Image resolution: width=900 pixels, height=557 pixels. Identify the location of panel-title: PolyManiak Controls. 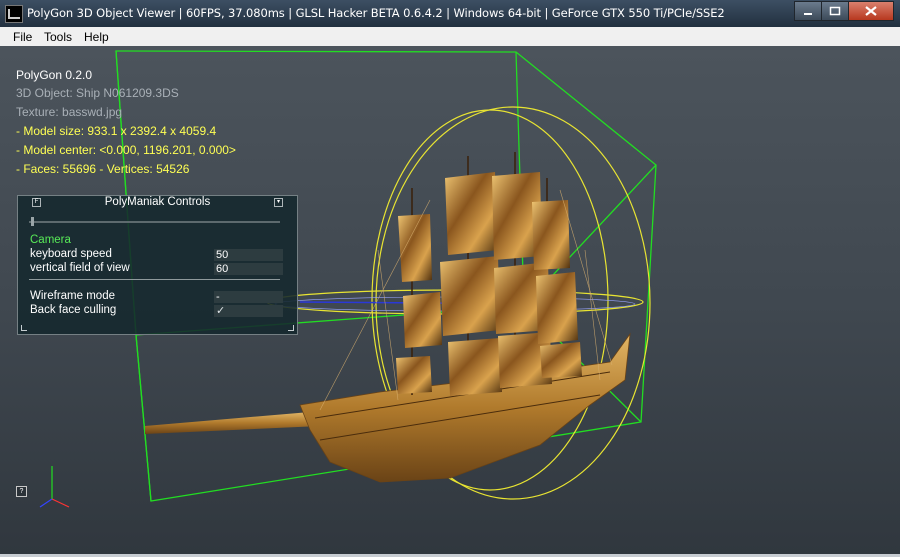
(157, 202).